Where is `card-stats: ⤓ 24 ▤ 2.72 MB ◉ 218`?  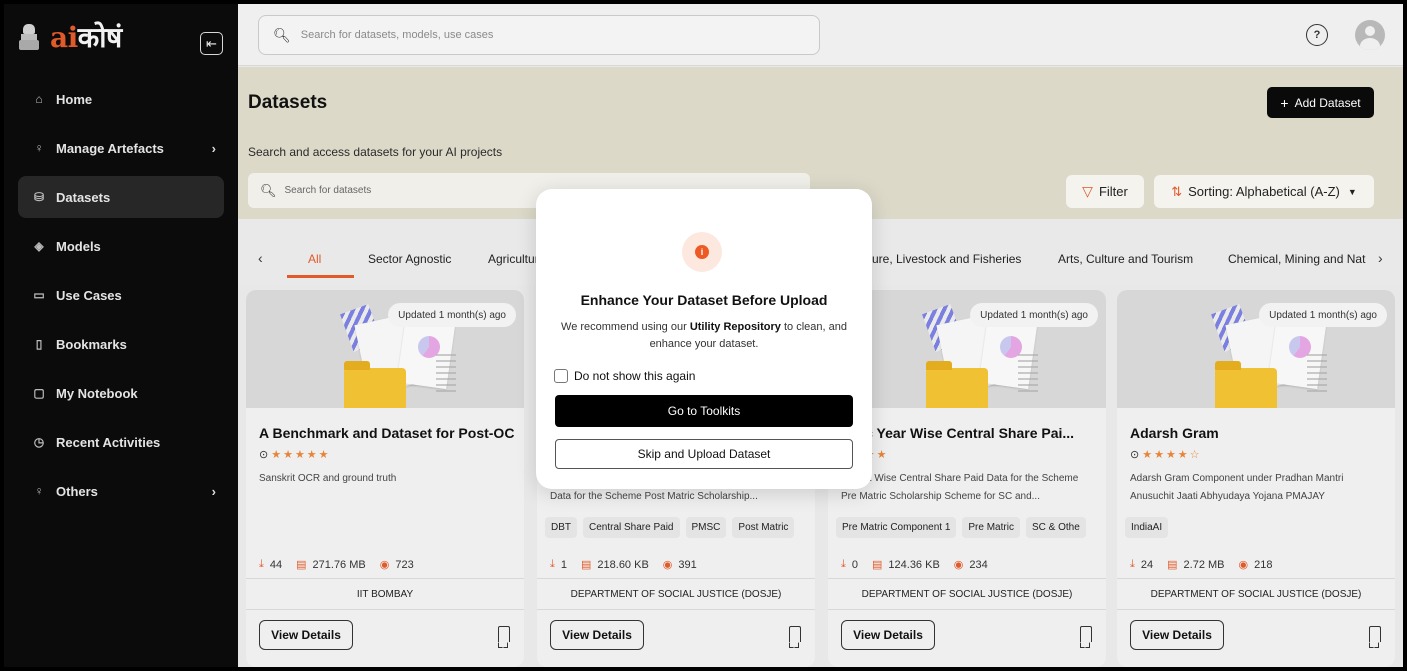
card-stats: ⤓ 24 ▤ 2.72 MB ◉ 218 is located at coordinates (1201, 564).